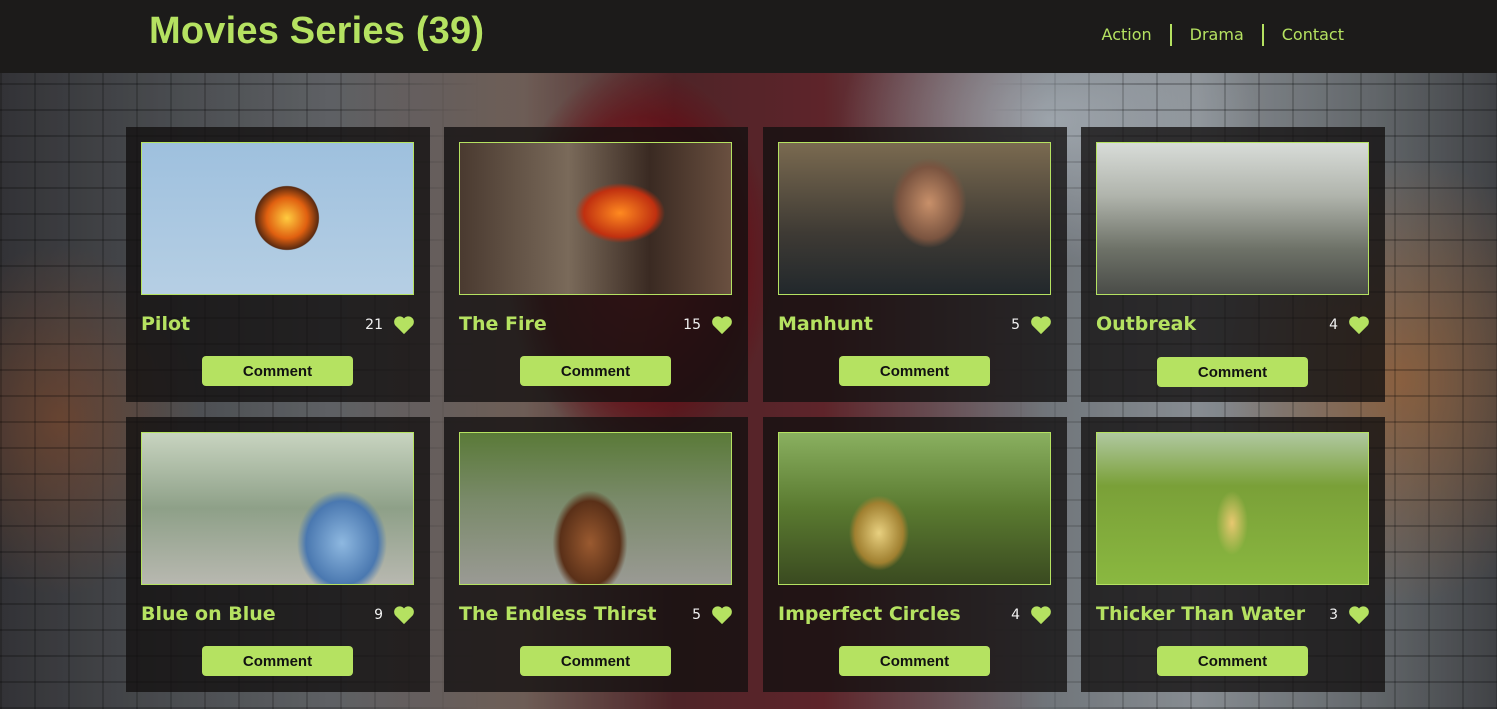 The image size is (1497, 709). I want to click on nav-link-action: Action, so click(1127, 35).